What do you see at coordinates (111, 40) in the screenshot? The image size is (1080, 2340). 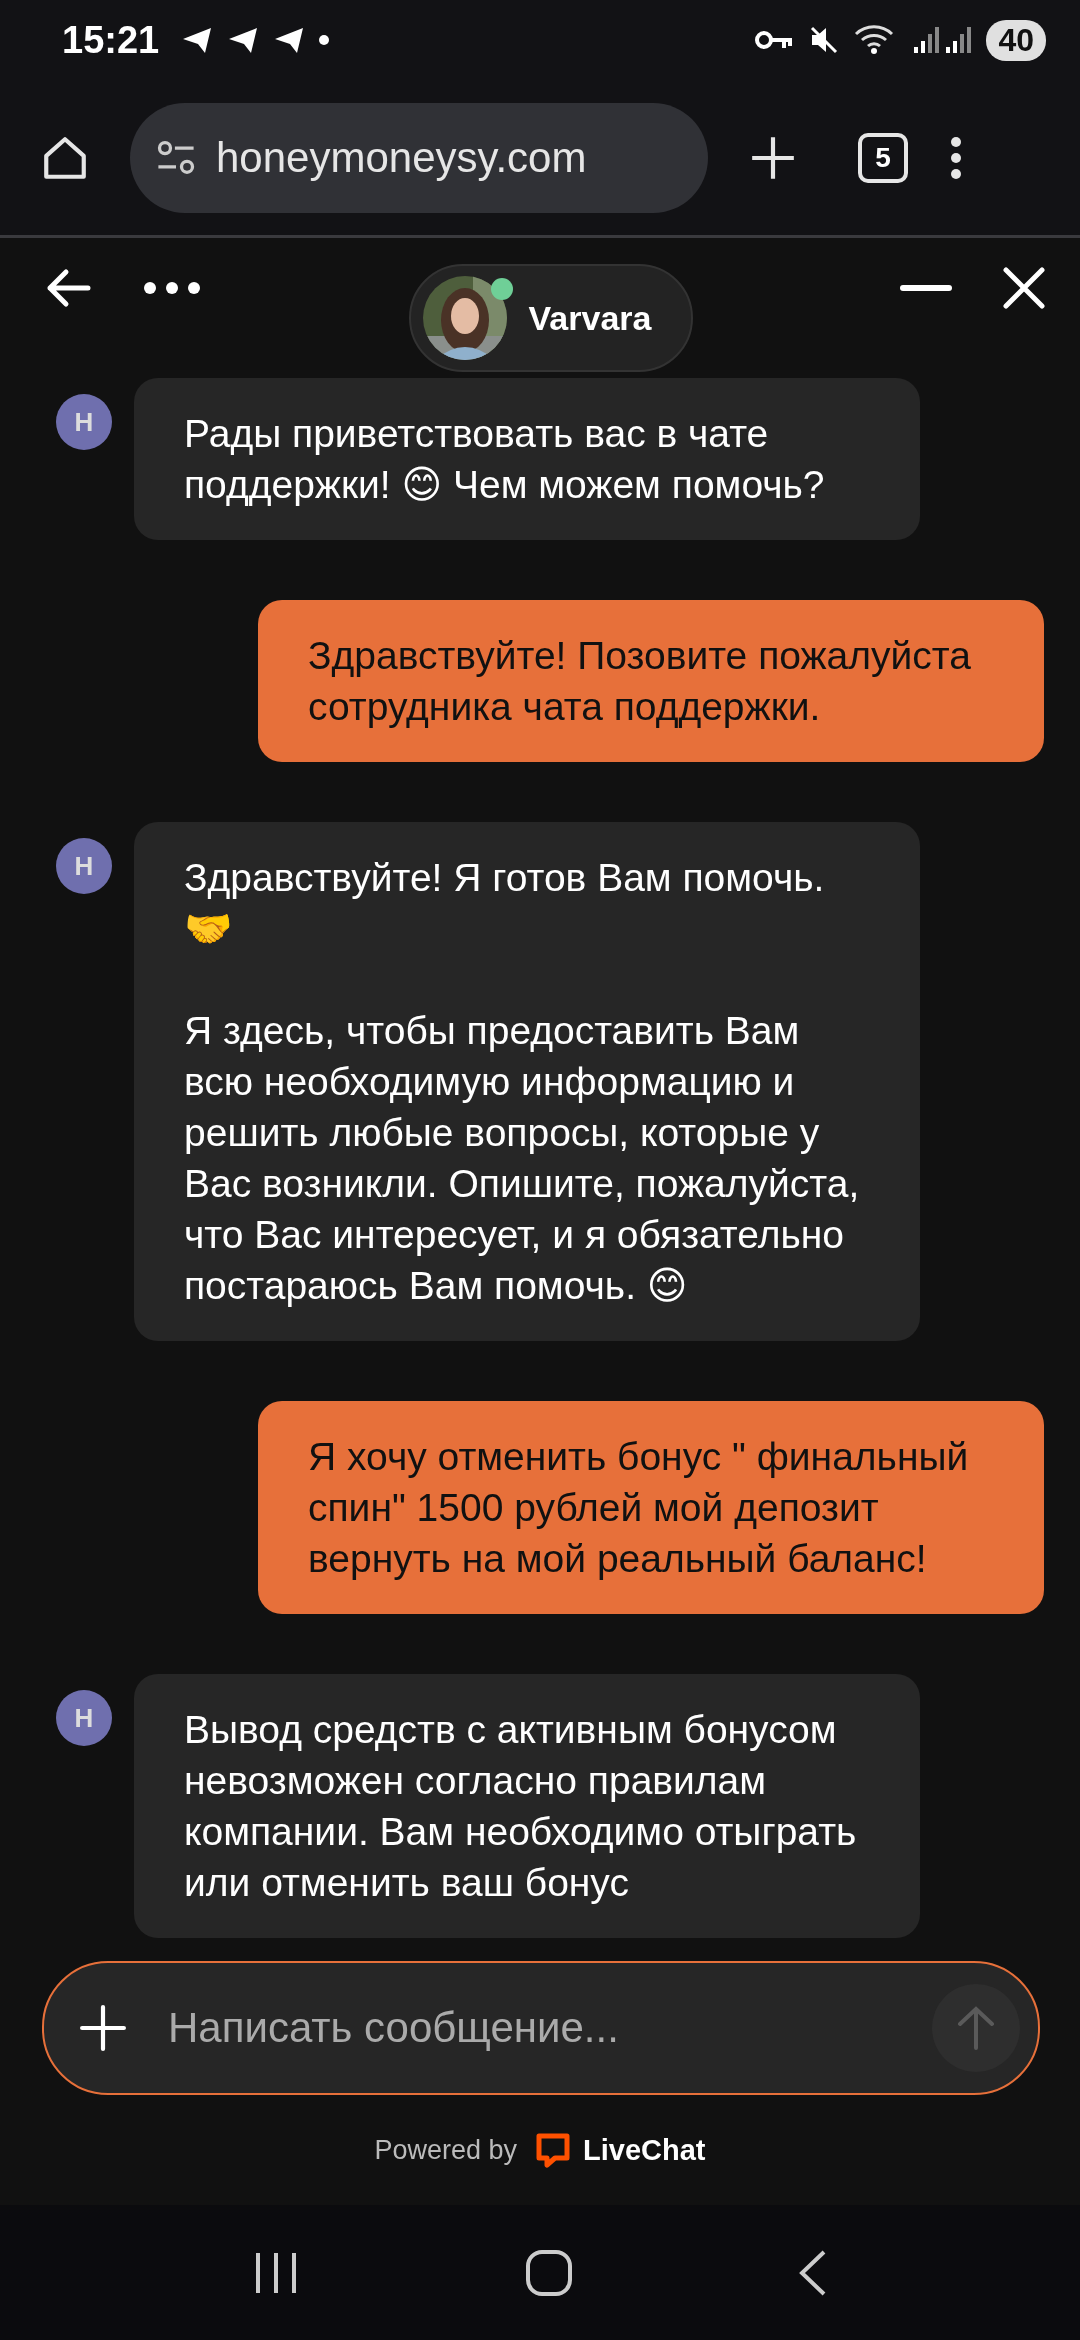 I see `status-time: 15:21` at bounding box center [111, 40].